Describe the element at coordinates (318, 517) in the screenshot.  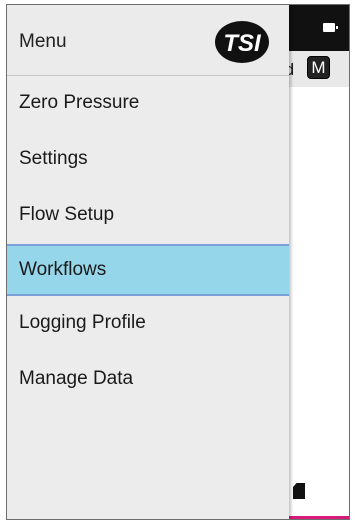
I see `bottom-tab-indicator` at that location.